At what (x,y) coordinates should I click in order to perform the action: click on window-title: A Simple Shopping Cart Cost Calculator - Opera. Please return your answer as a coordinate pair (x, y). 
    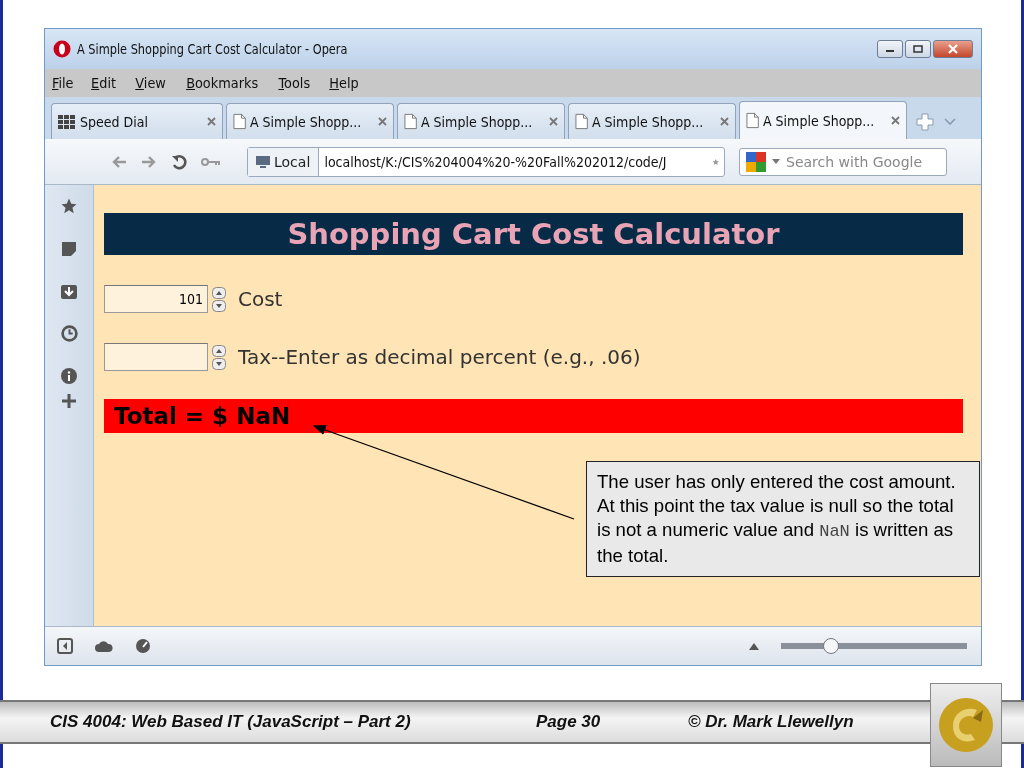
    Looking at the image, I should click on (213, 49).